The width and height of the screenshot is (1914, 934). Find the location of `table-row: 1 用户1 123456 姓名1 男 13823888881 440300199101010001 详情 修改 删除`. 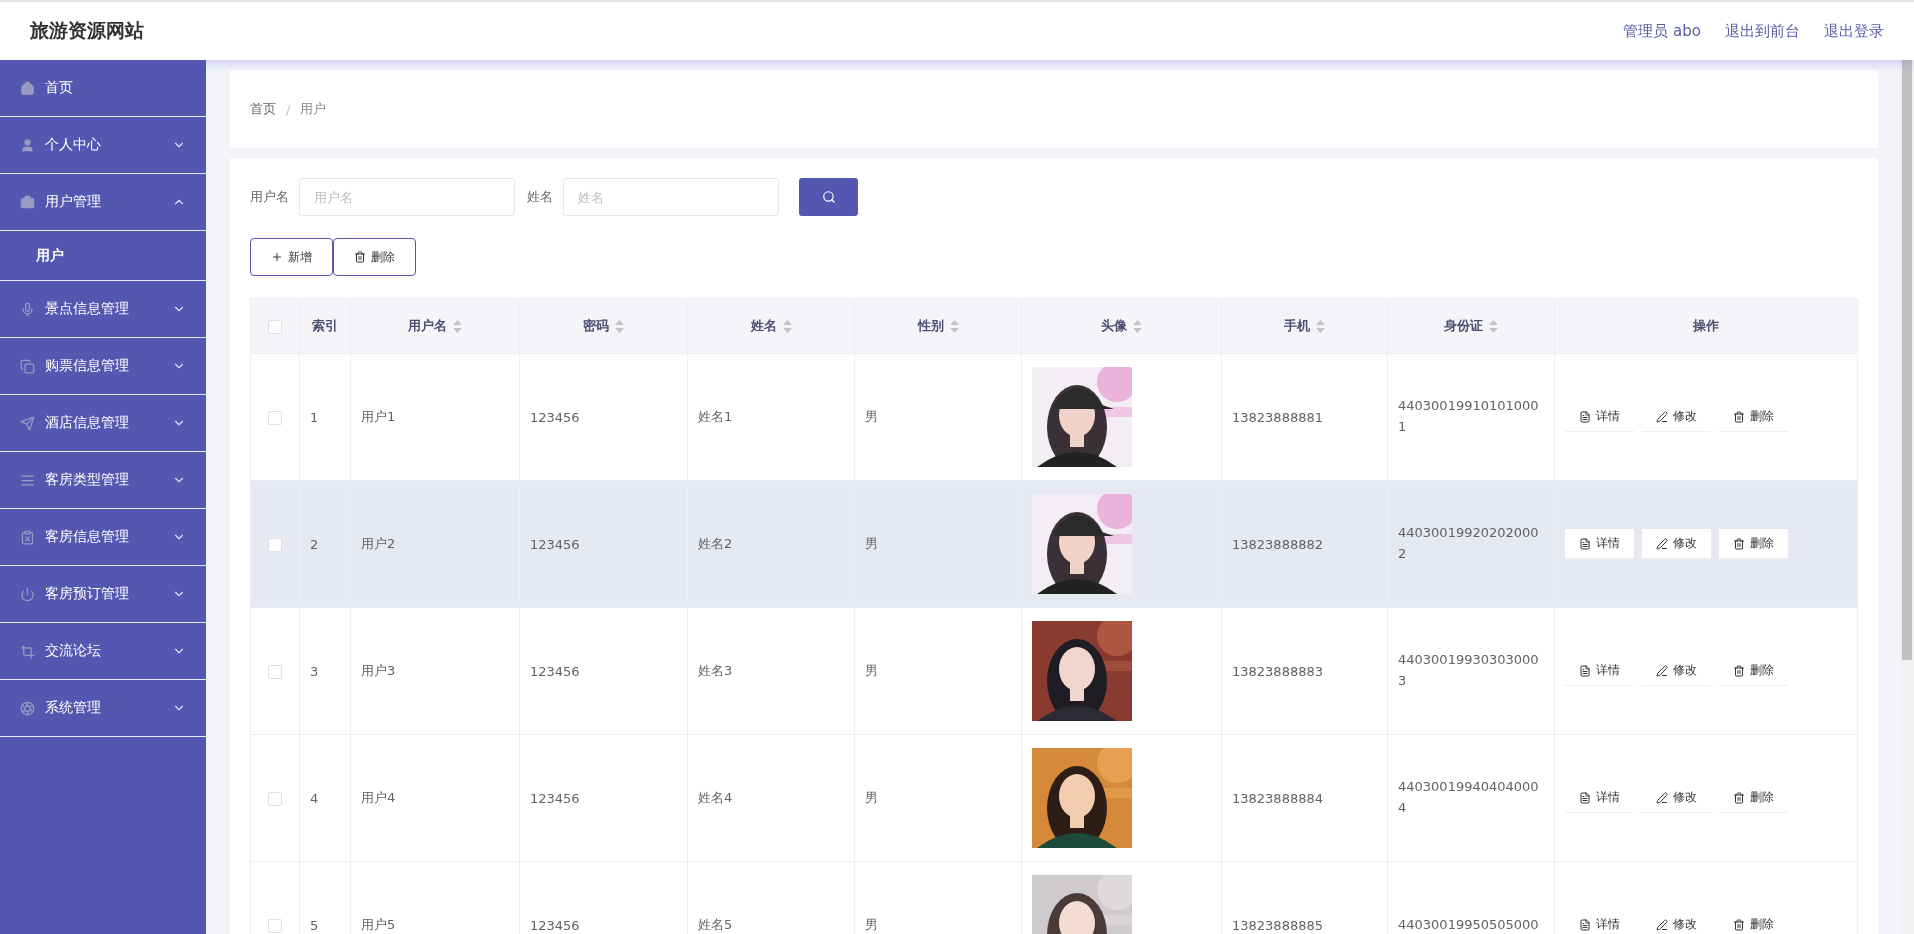

table-row: 1 用户1 123456 姓名1 男 13823888881 440300199101010001 详情 修改 删除 is located at coordinates (1054, 417).